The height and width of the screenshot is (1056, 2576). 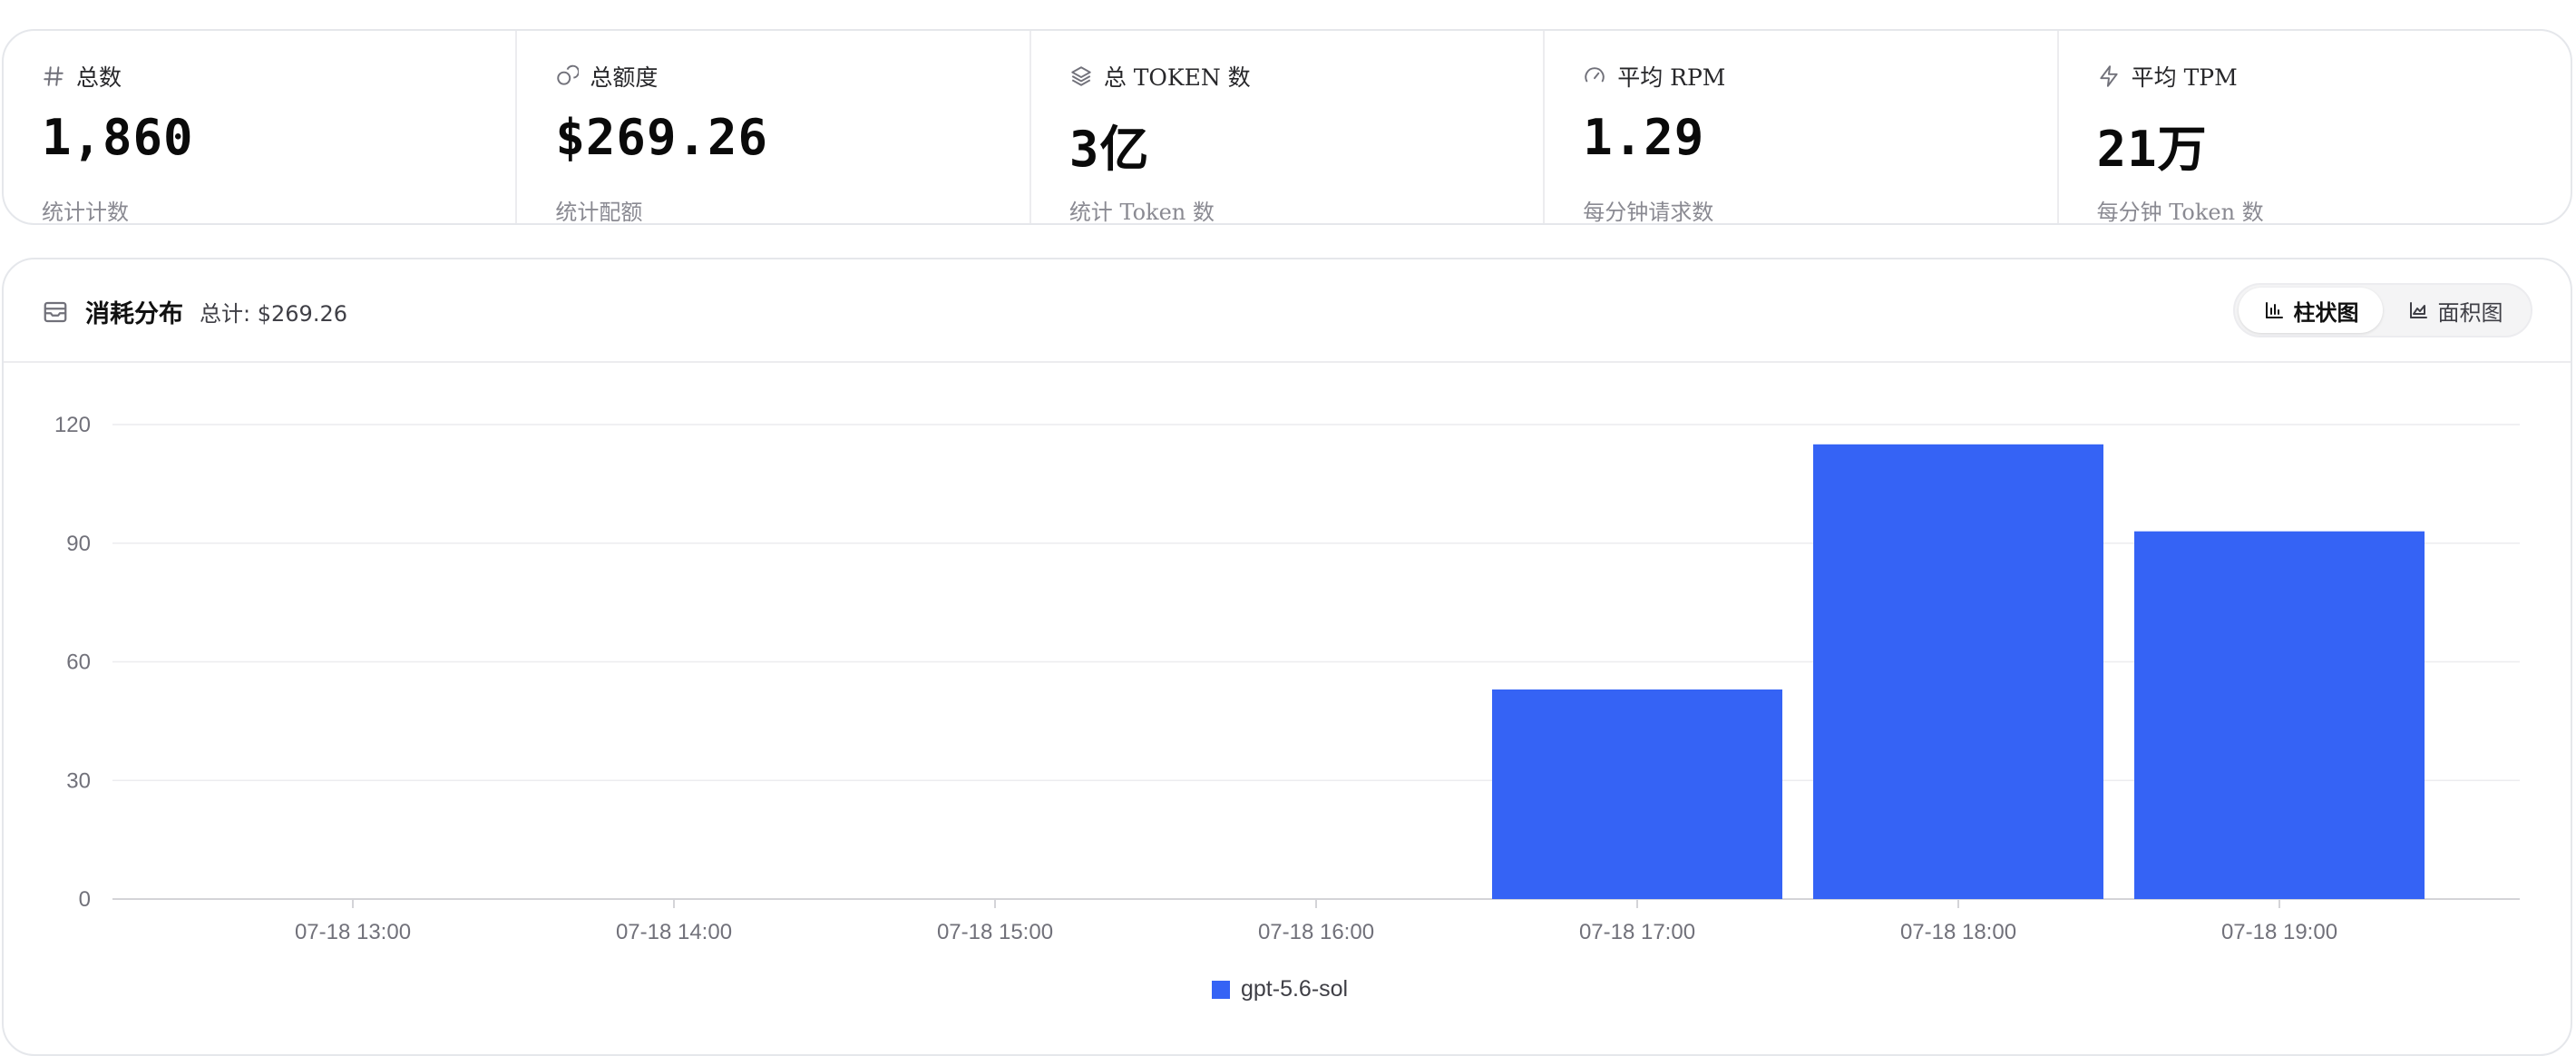 I want to click on legend-swatch, so click(x=1221, y=990).